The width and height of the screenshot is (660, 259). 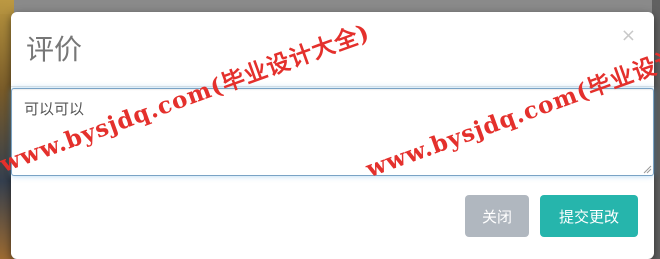 I want to click on submit-changes-button: 提交更改, so click(x=589, y=216).